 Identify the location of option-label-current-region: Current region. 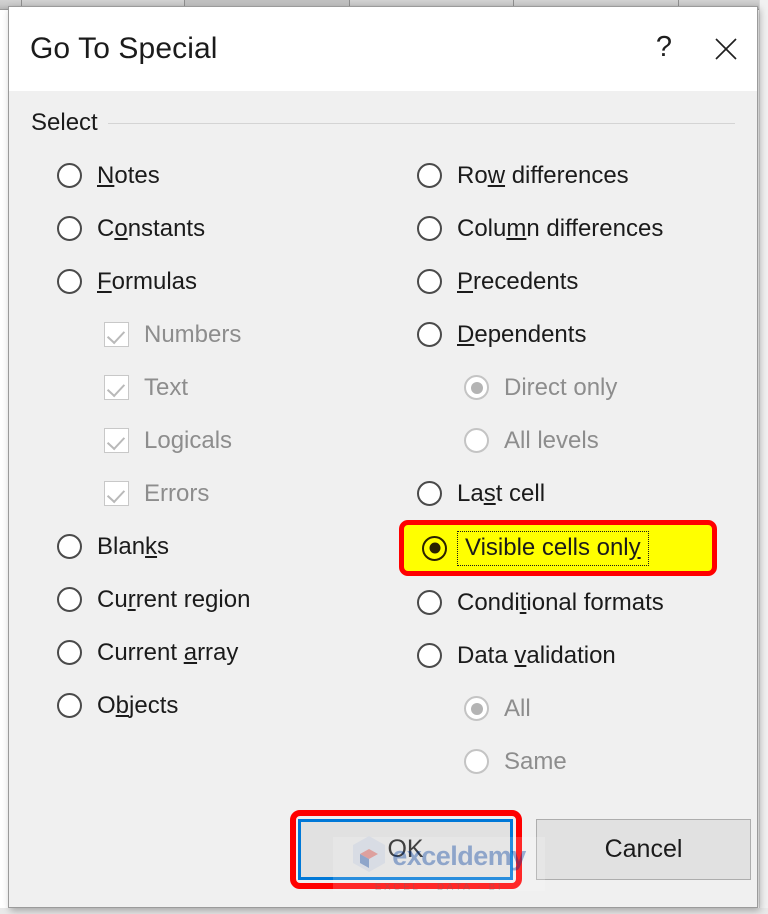
(174, 599).